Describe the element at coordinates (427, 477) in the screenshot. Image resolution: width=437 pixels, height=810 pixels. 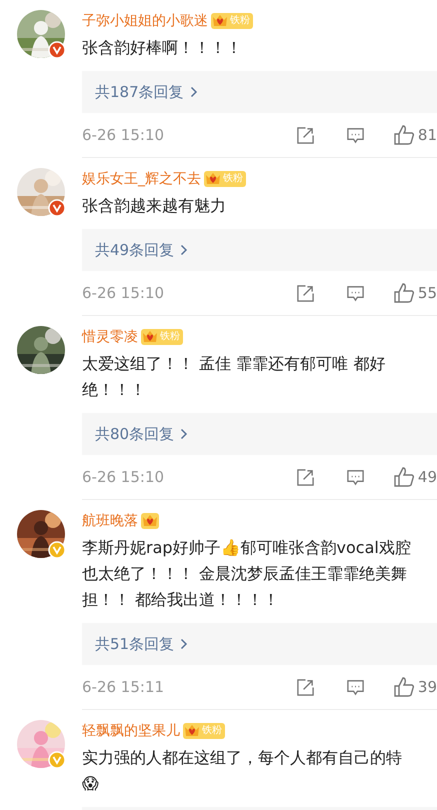
I see `like-count: 49` at that location.